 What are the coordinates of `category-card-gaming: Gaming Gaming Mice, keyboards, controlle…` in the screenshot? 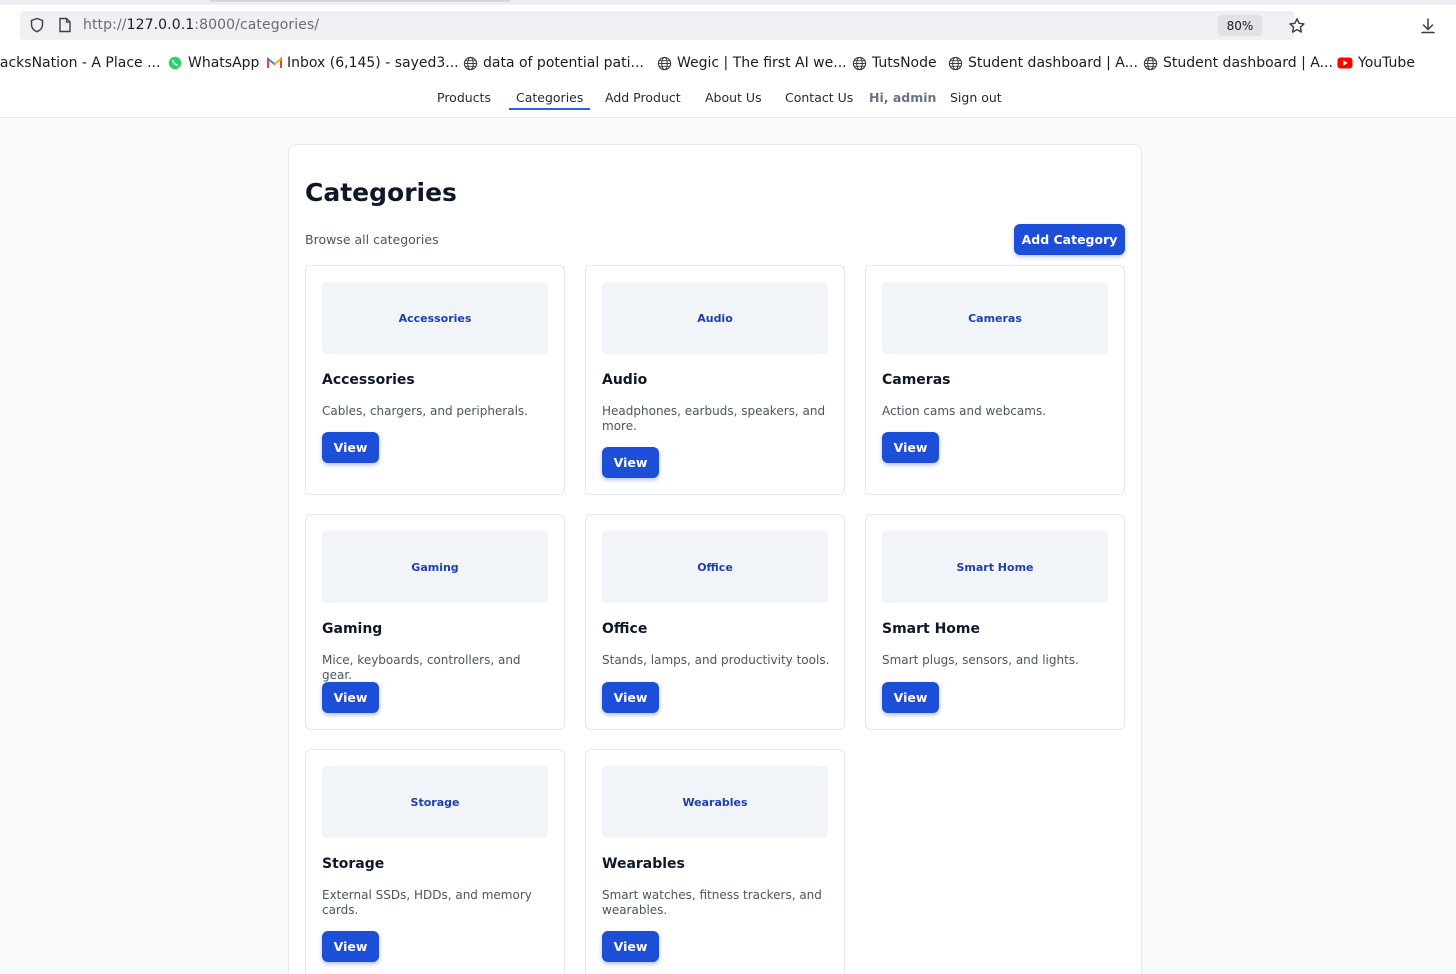 It's located at (435, 622).